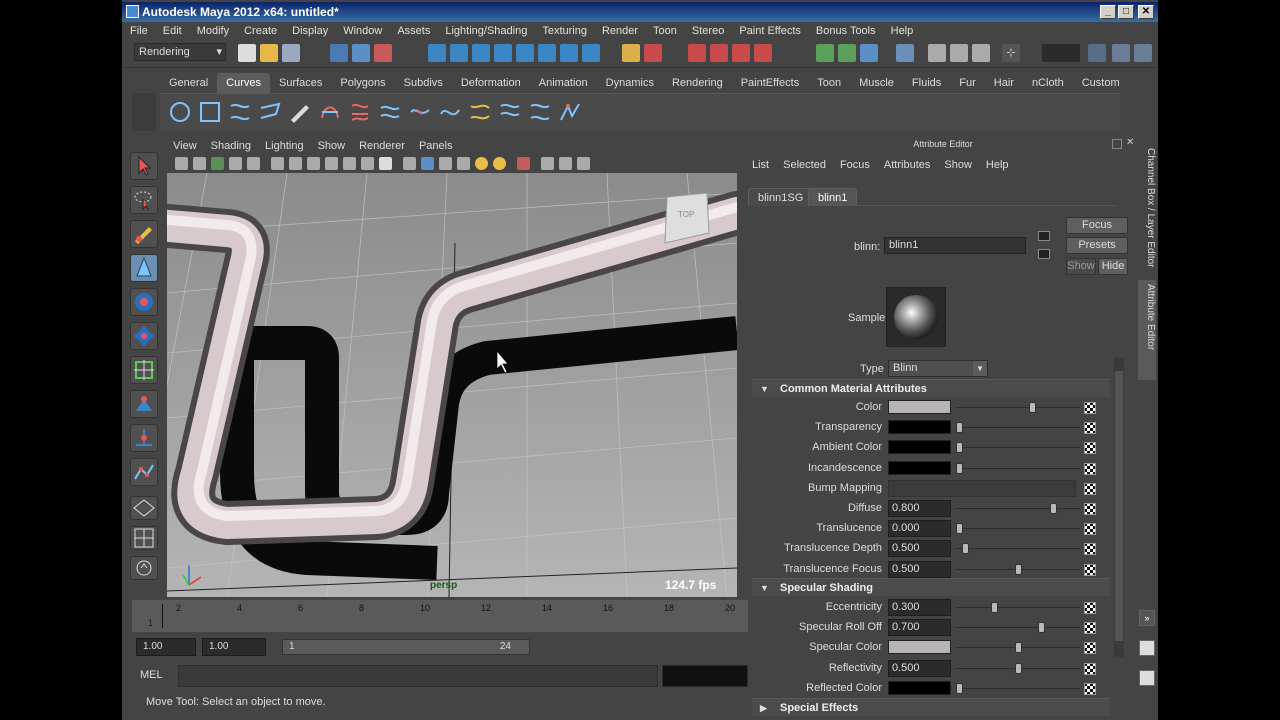  What do you see at coordinates (1048, 83) in the screenshot?
I see `shelf-tab-ncloth: nCloth` at bounding box center [1048, 83].